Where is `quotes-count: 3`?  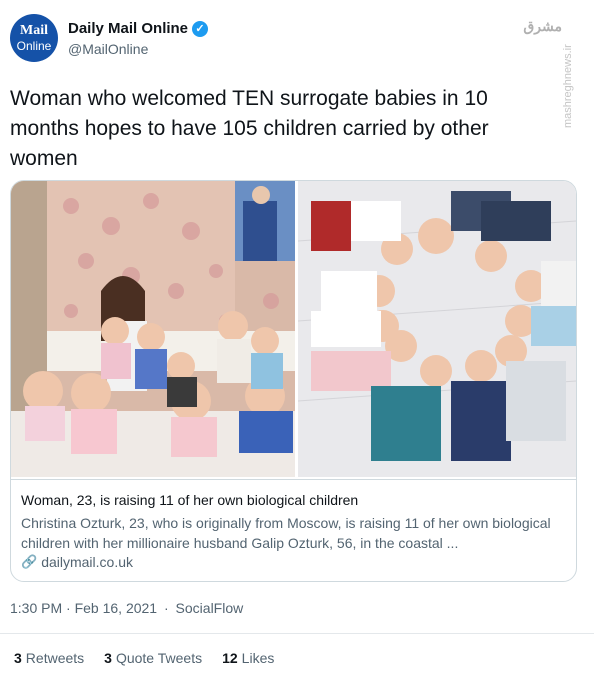 quotes-count: 3 is located at coordinates (108, 658).